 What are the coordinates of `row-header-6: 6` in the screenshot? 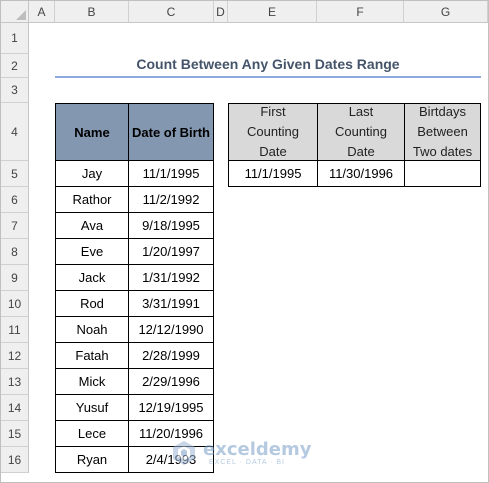 It's located at (15, 200).